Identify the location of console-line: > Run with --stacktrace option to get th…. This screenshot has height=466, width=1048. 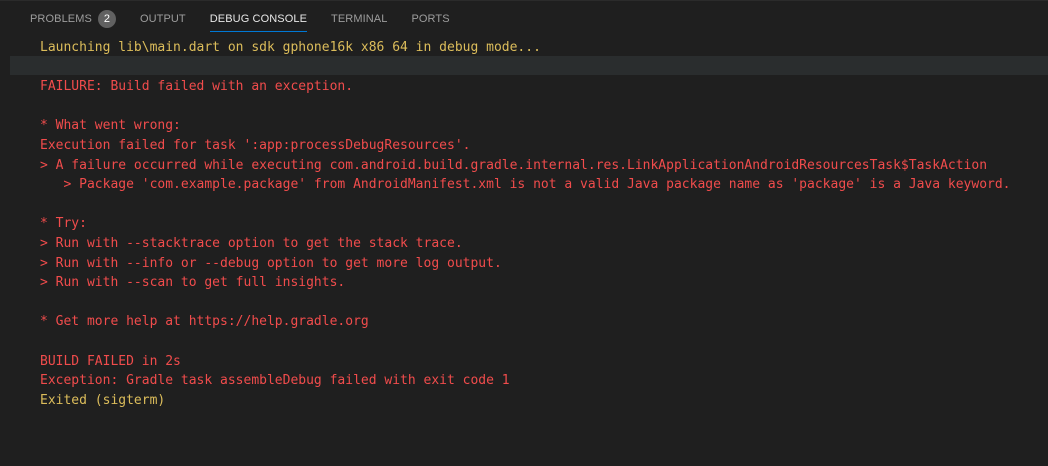
(251, 243).